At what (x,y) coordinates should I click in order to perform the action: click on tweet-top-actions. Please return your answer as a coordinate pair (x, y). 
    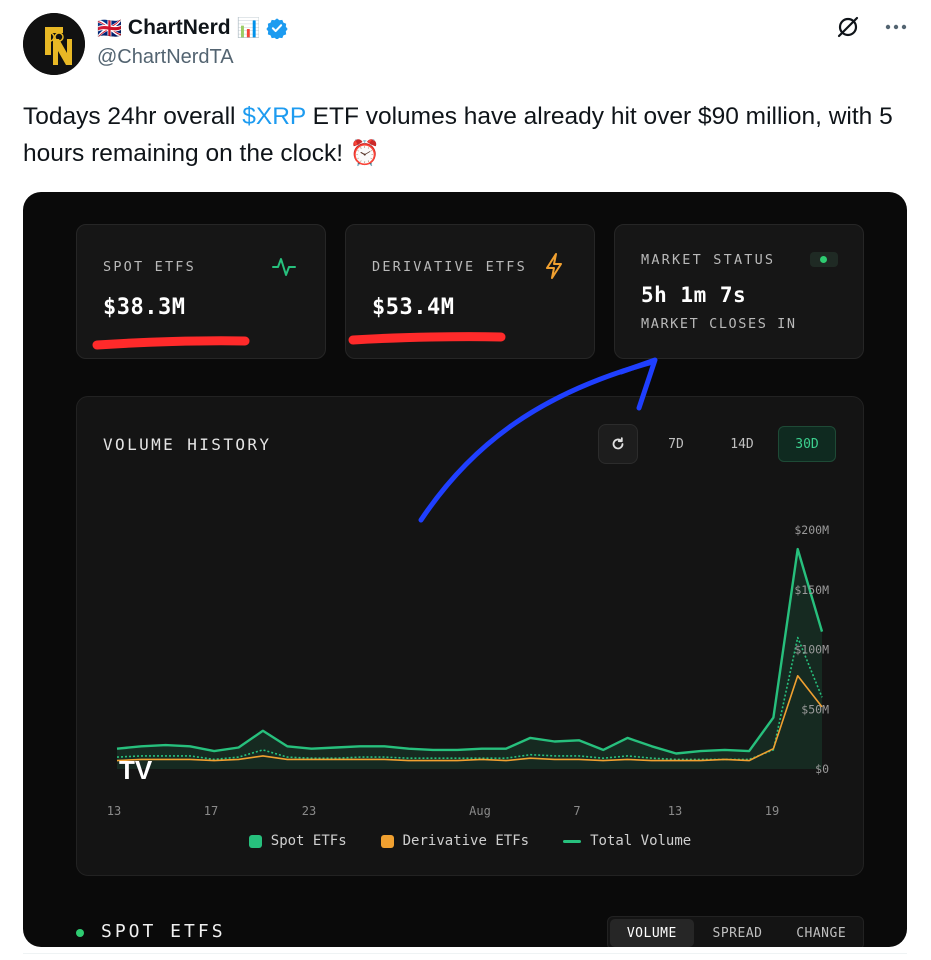
    Looking at the image, I should click on (872, 27).